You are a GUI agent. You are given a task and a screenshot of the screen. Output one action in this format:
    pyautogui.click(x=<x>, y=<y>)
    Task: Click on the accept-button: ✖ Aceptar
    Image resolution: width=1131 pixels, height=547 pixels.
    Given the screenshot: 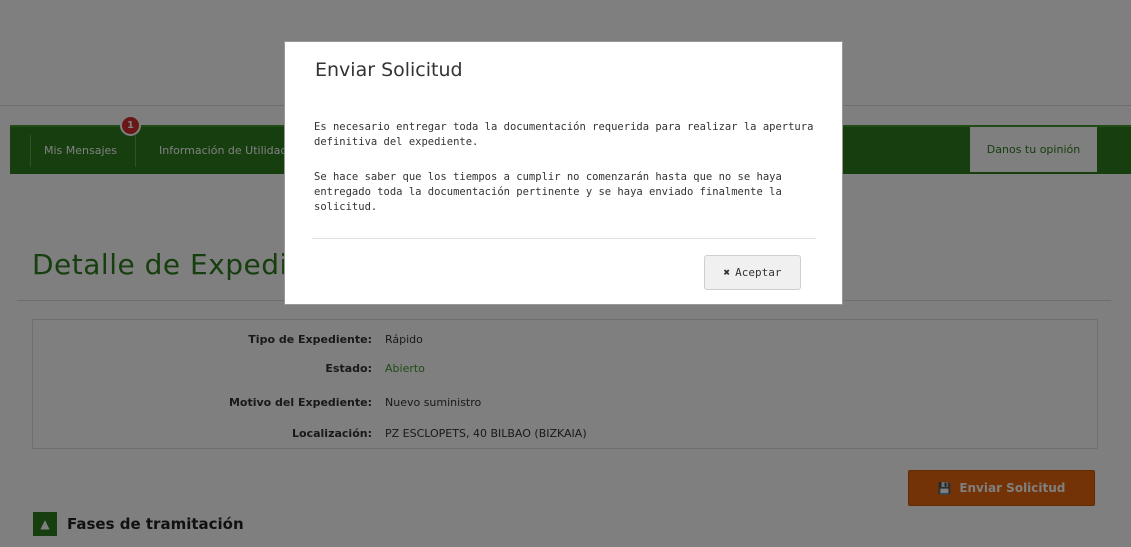 What is the action you would take?
    pyautogui.click(x=752, y=272)
    